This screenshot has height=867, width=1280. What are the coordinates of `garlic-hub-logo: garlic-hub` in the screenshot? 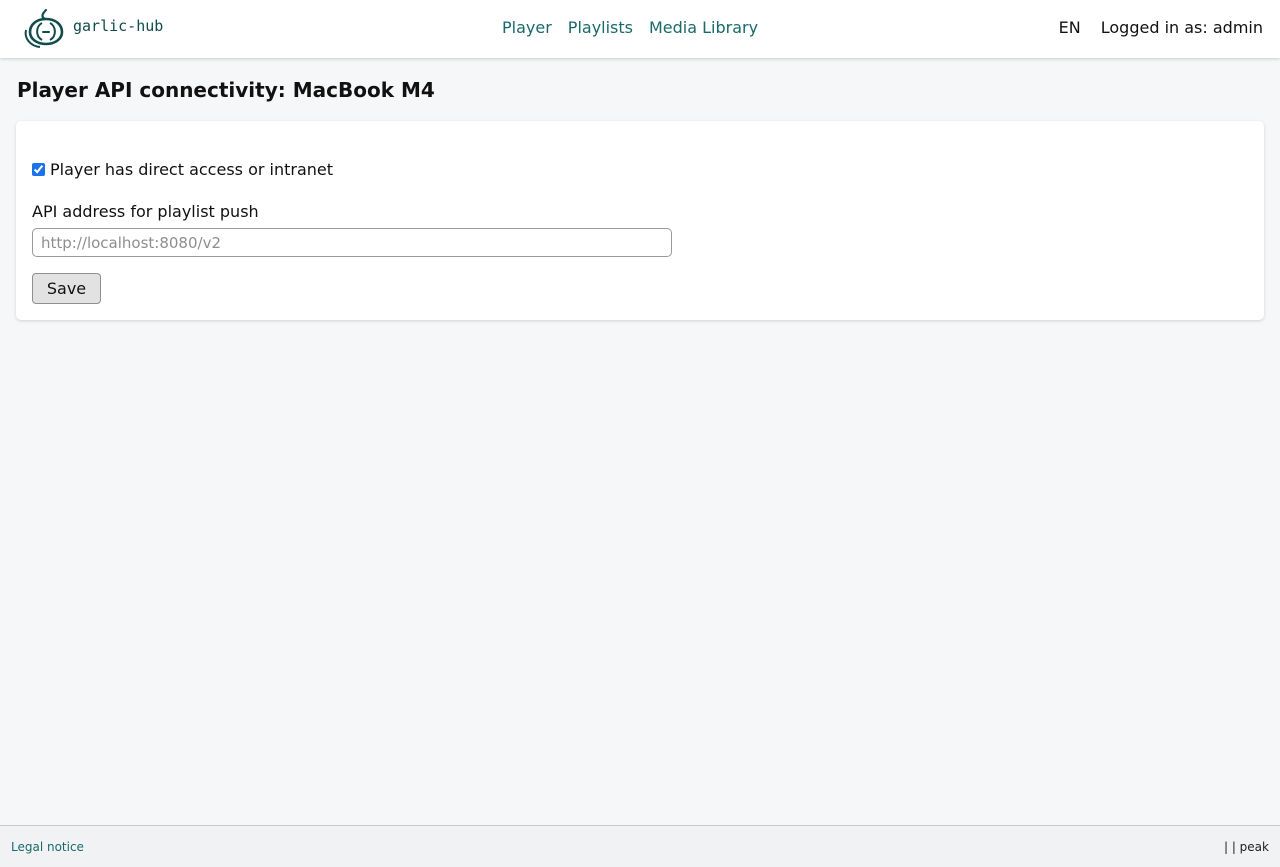 It's located at (92, 28).